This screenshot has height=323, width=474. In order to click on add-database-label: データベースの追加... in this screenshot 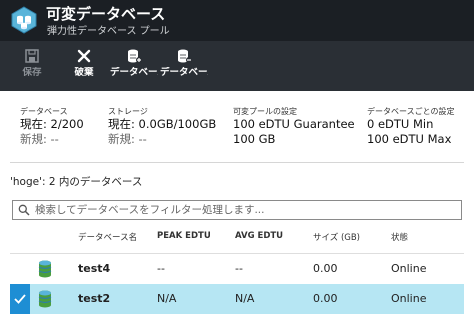, I will do `click(134, 72)`.